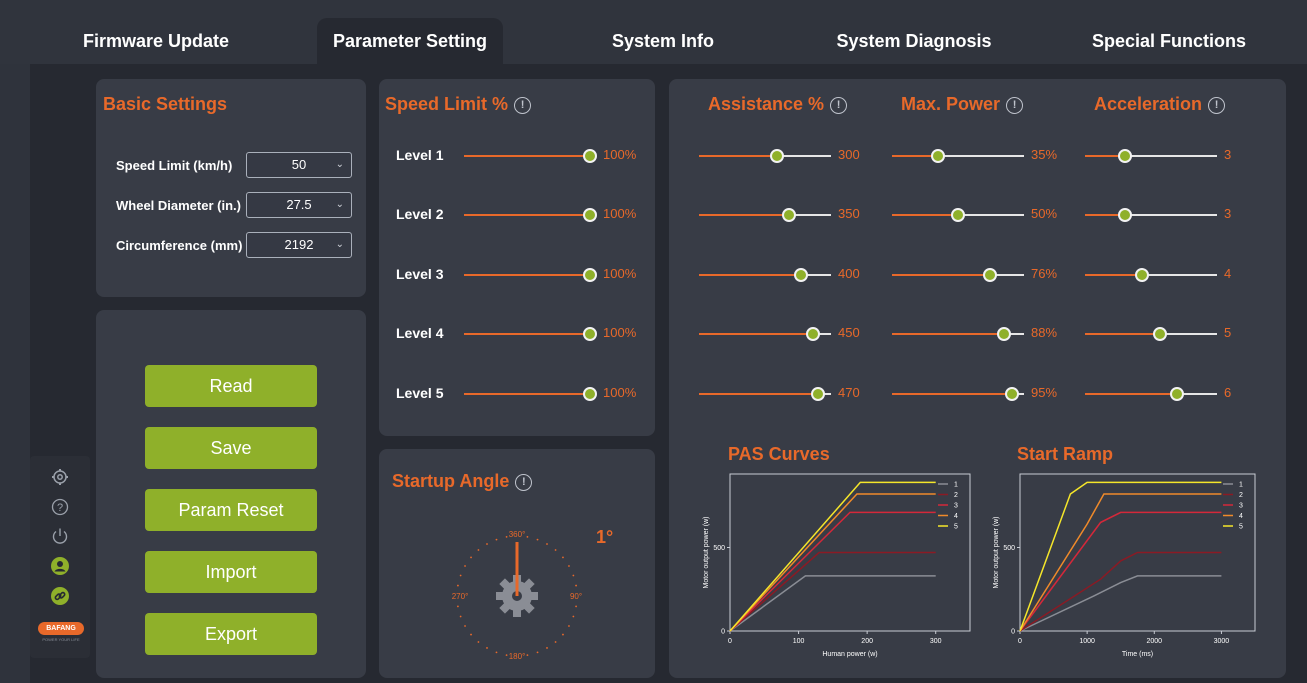  I want to click on speed-limit-title-text: Speed Limit %, so click(447, 104).